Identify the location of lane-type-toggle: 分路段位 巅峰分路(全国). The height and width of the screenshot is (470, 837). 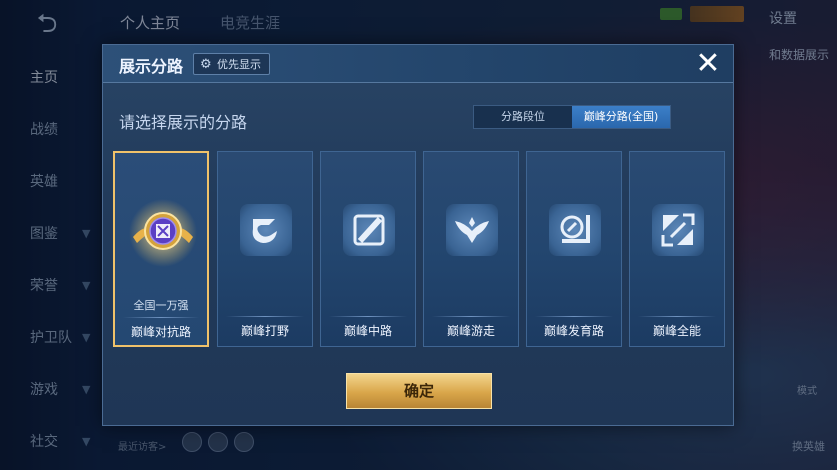
(572, 117).